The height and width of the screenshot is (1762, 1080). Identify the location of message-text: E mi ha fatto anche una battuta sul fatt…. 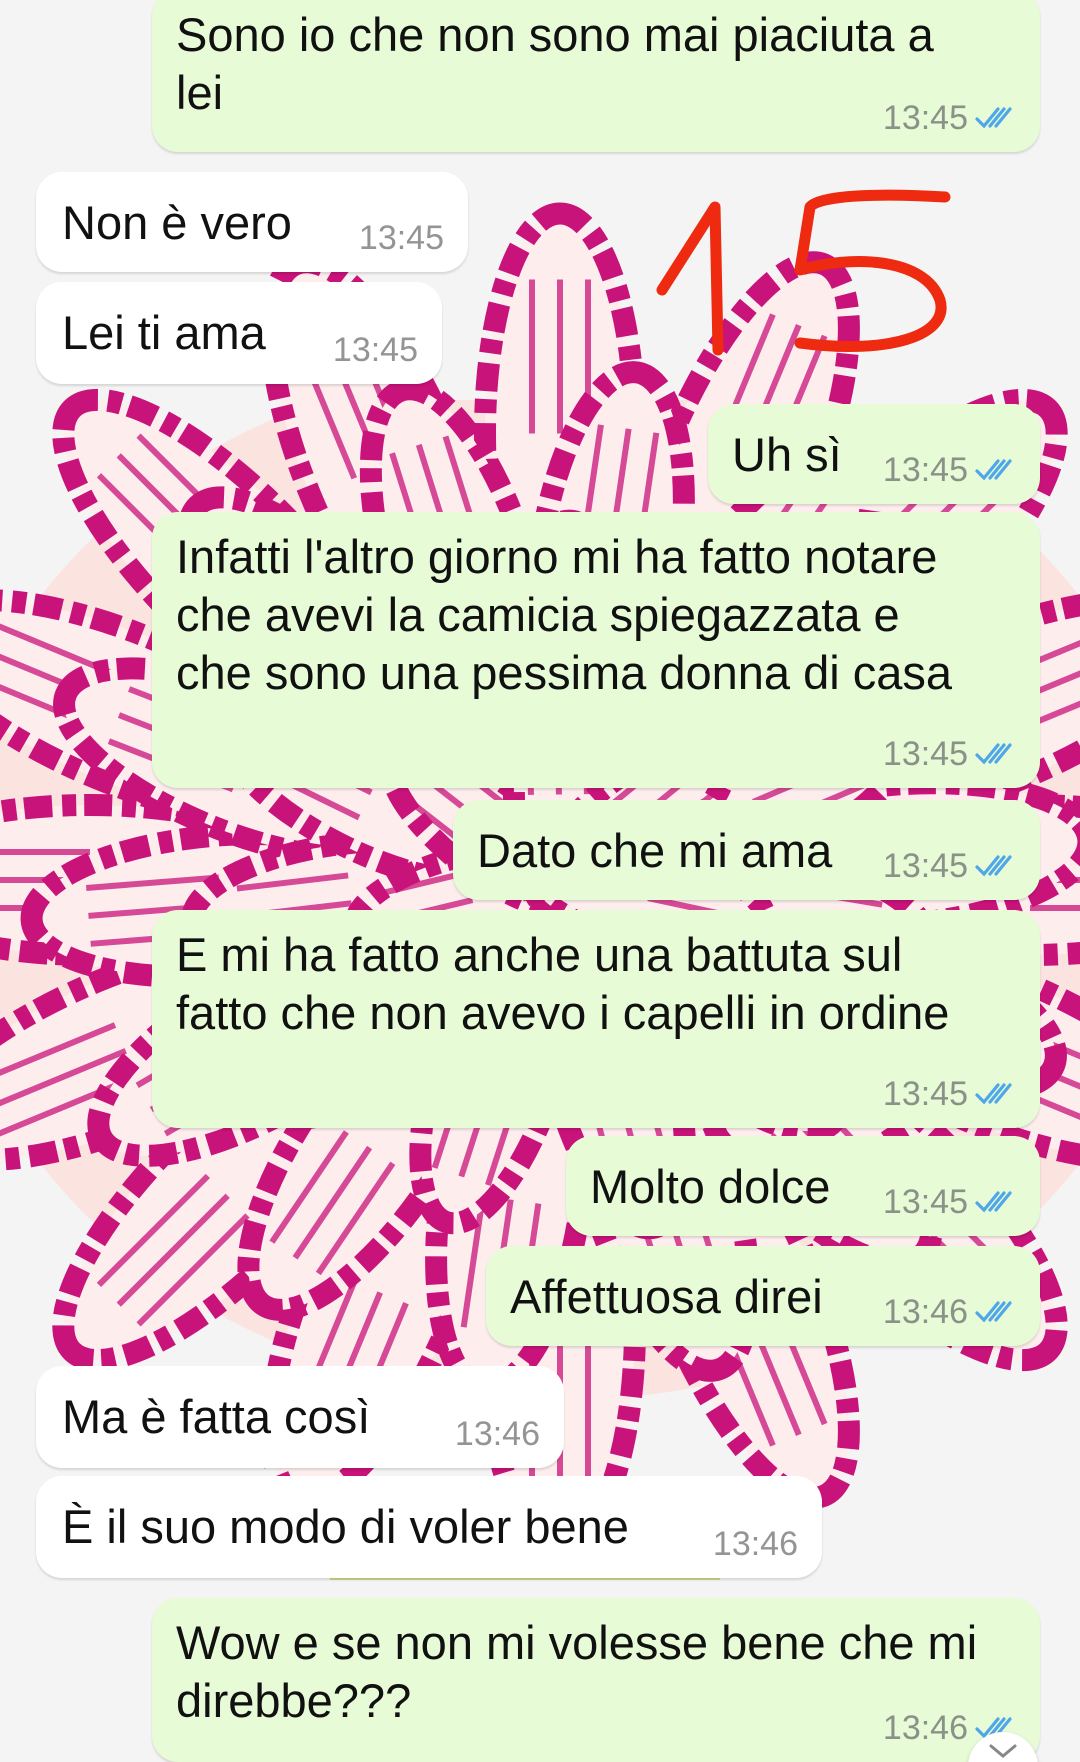
(563, 983).